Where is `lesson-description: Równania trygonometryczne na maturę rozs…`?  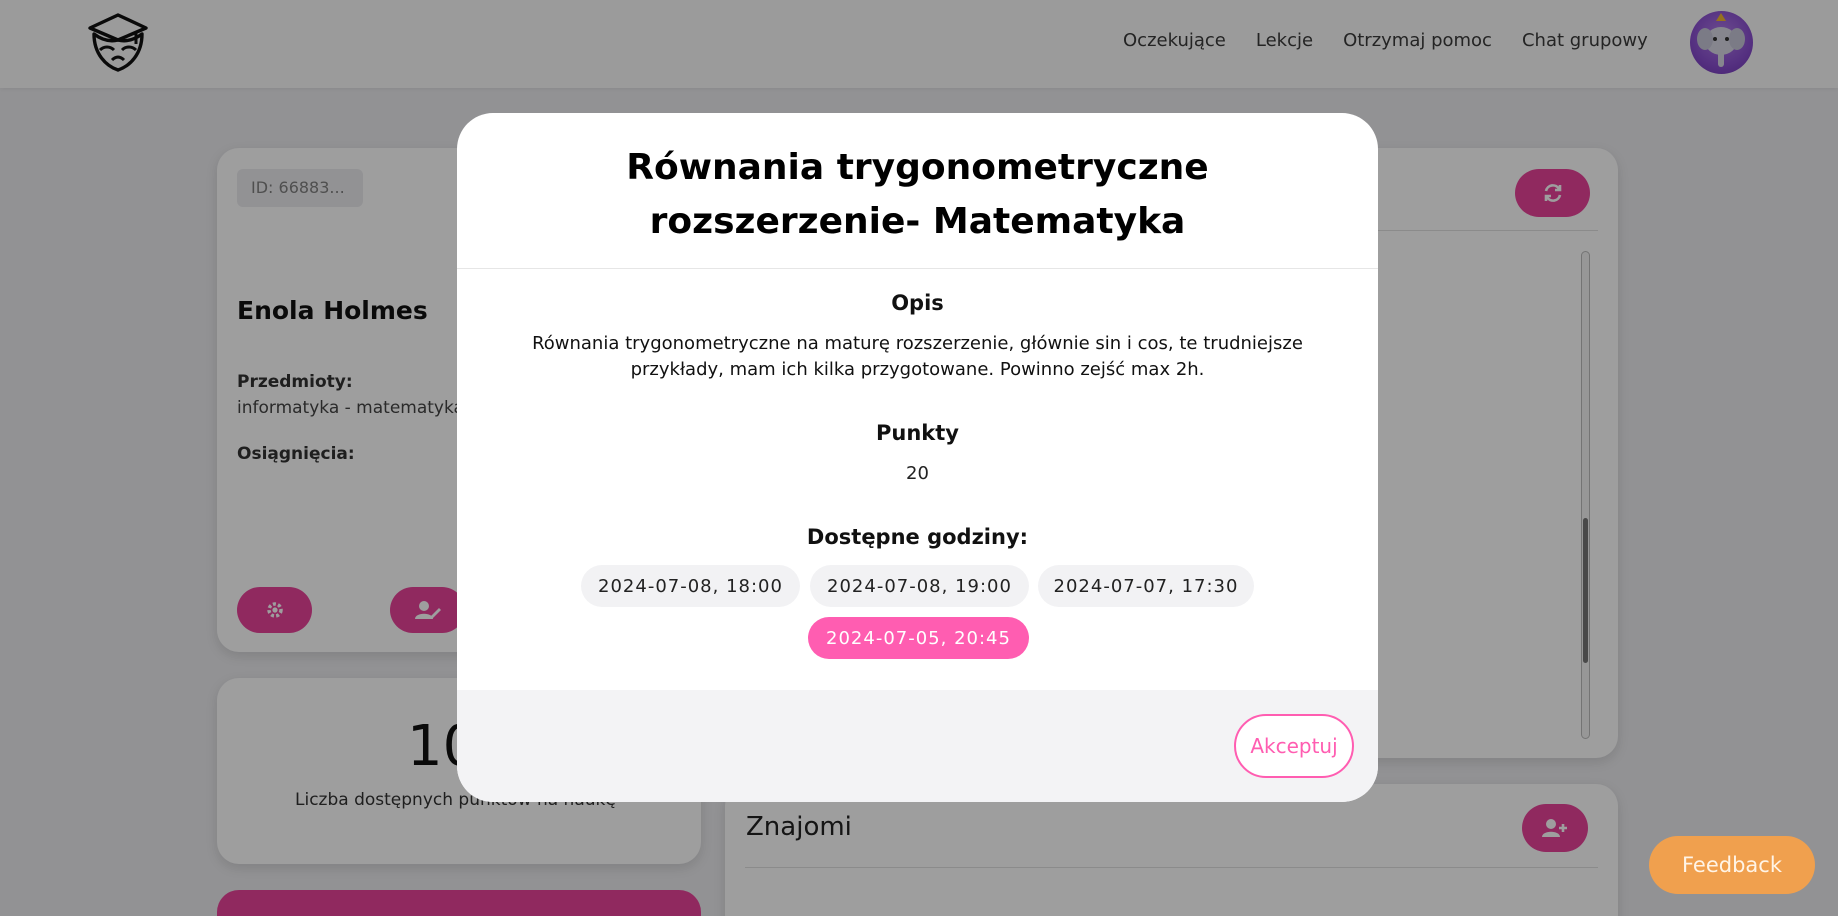
lesson-description: Równania trygonometryczne na maturę rozs… is located at coordinates (917, 356).